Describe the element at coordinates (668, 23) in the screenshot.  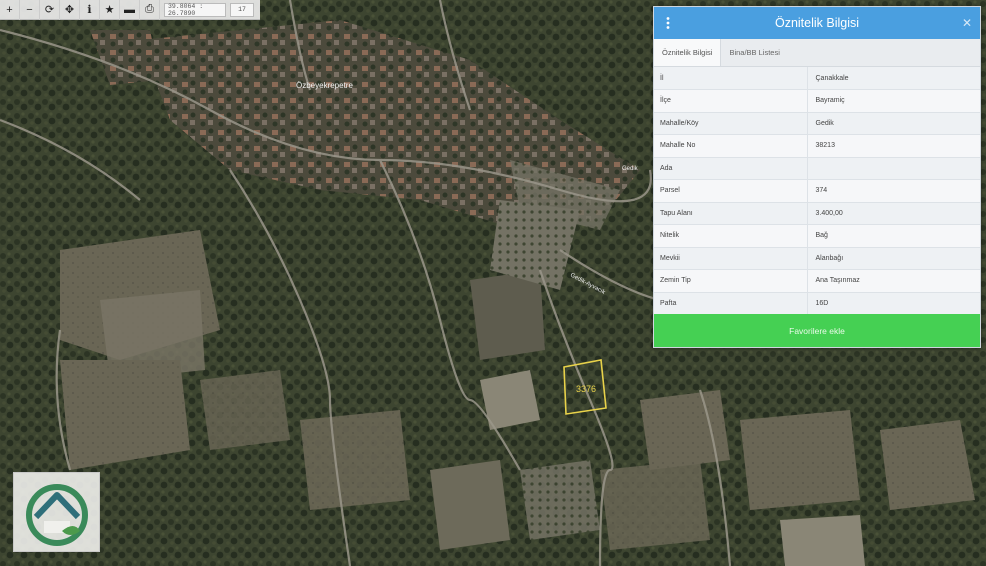
I see `kebab-menu-icon` at that location.